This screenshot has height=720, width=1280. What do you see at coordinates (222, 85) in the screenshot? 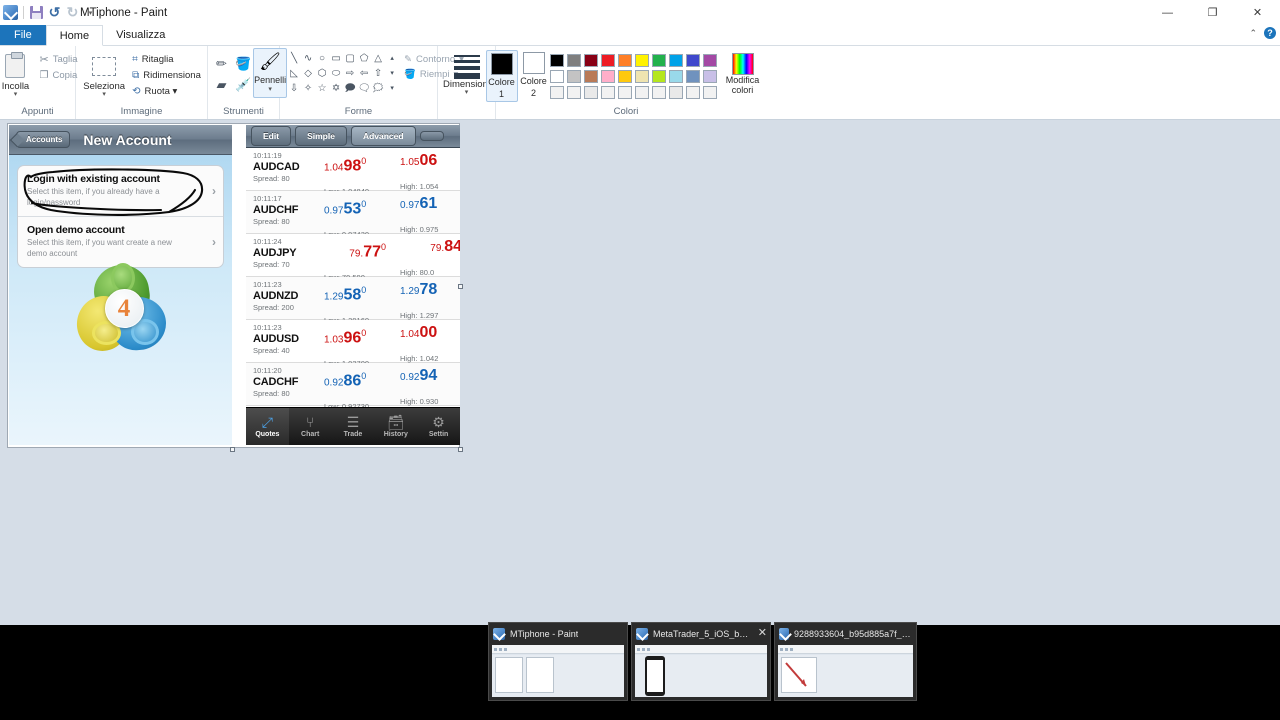
I see `eraser-icon: ▰` at bounding box center [222, 85].